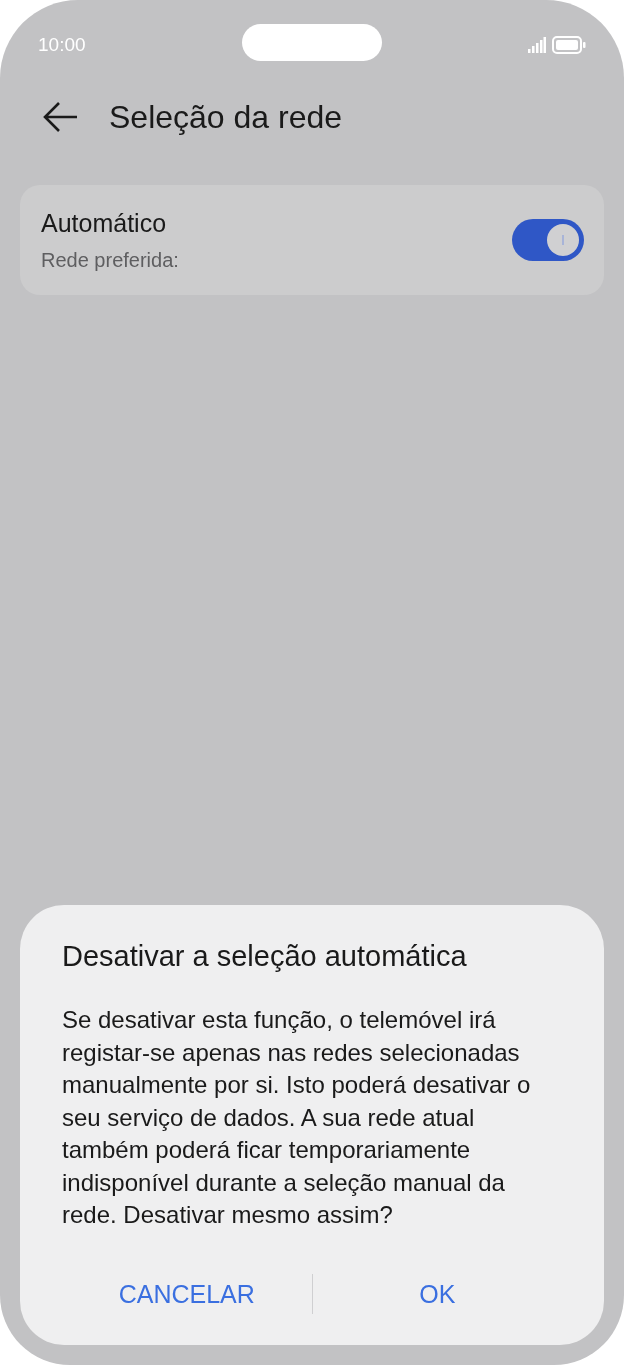  What do you see at coordinates (437, 1294) in the screenshot?
I see `dialog-button: OK` at bounding box center [437, 1294].